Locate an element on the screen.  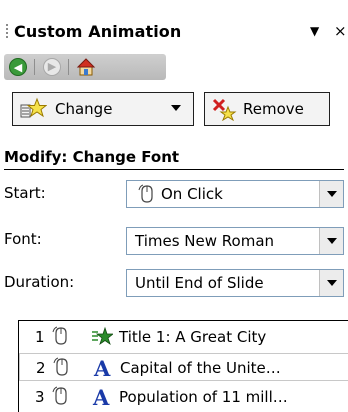
font-dropdown-button is located at coordinates (331, 241).